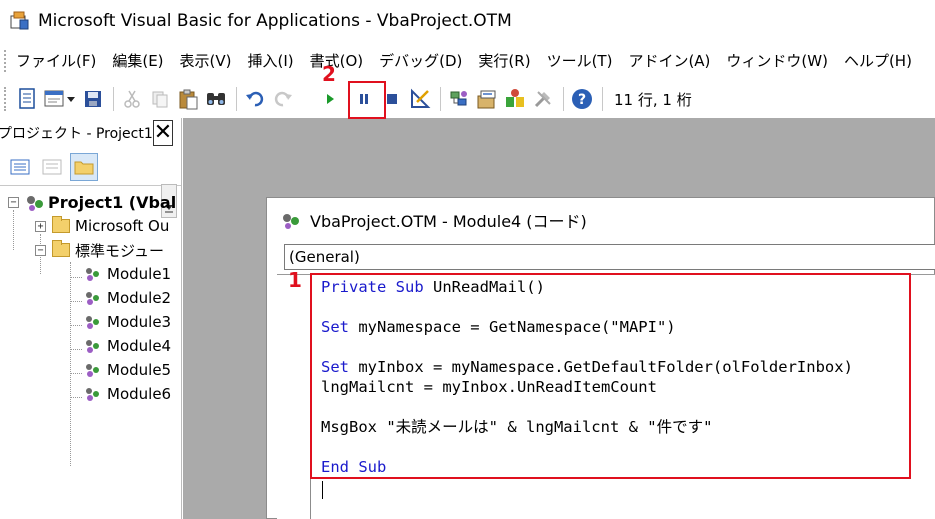 This screenshot has height=519, width=935. Describe the element at coordinates (329, 74) in the screenshot. I see `annotation-step-2: 2` at that location.